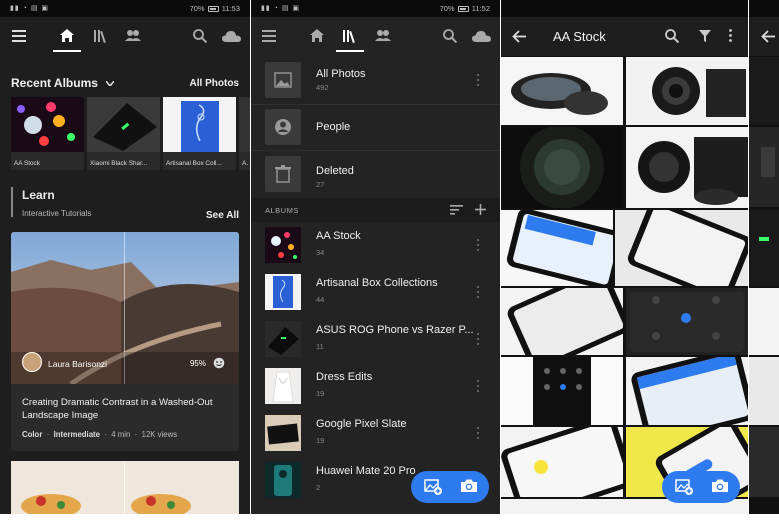 The width and height of the screenshot is (779, 522). Describe the element at coordinates (12, 202) in the screenshot. I see `learn-accent-bar` at that location.